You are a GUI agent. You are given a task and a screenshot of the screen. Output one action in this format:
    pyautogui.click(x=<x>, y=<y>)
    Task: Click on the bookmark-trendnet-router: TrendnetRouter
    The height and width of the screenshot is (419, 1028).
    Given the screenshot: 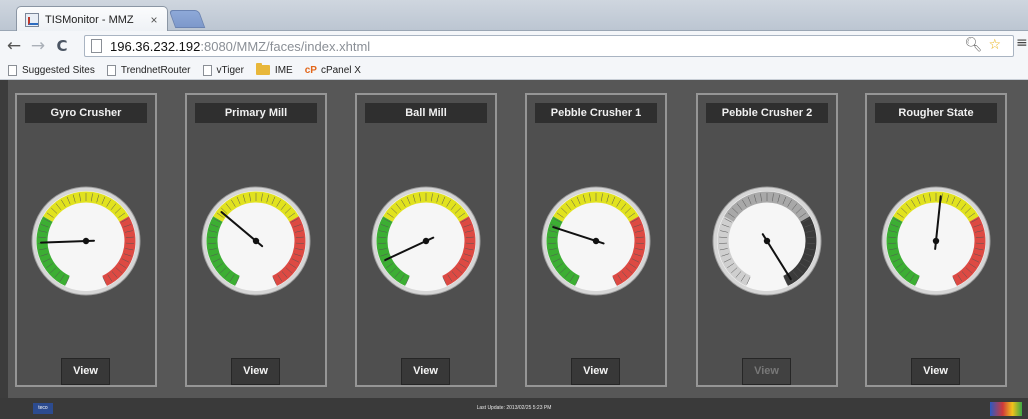 What is the action you would take?
    pyautogui.click(x=148, y=70)
    